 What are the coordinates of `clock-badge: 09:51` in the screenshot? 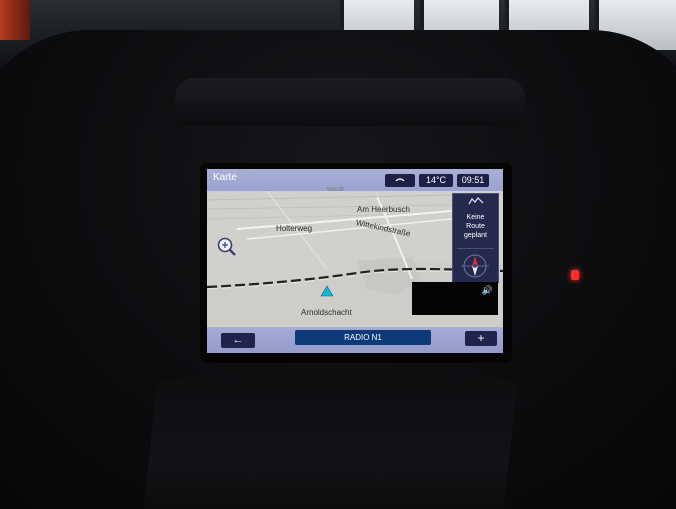 It's located at (473, 180).